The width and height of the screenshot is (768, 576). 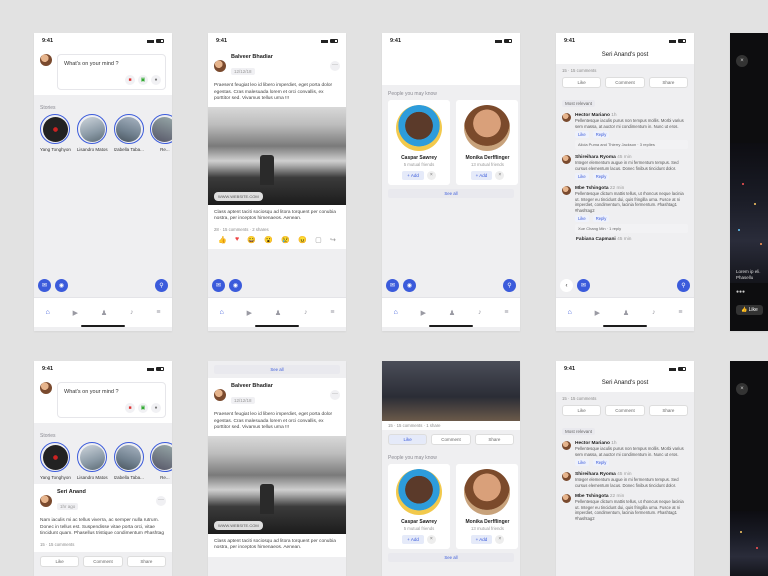 I want to click on story-item: Lisandro Matos, so click(x=92, y=461).